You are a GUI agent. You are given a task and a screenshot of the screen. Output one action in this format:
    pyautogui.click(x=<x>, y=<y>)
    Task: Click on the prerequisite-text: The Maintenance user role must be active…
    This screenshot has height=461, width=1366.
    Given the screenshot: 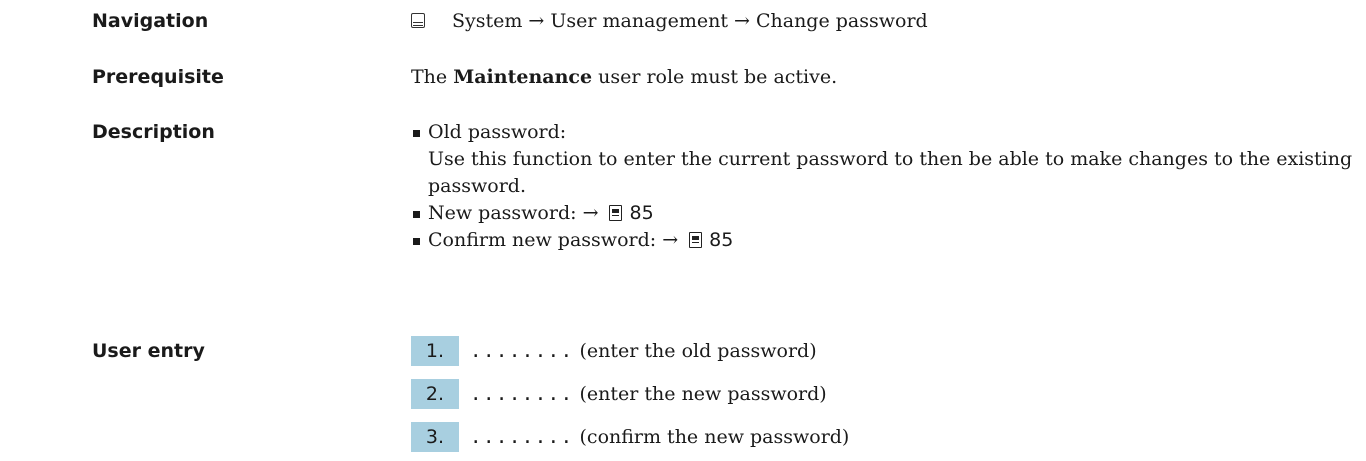 What is the action you would take?
    pyautogui.click(x=624, y=77)
    